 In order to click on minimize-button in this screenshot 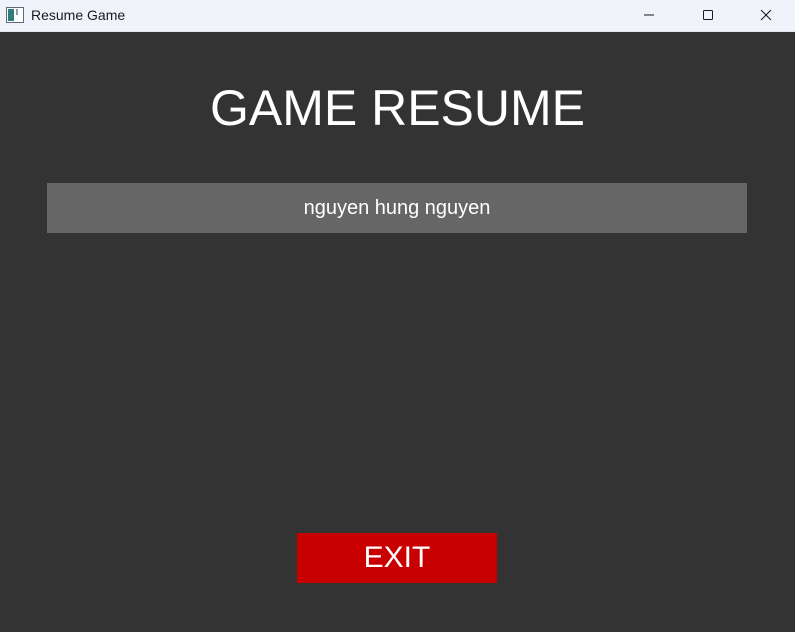, I will do `click(649, 15)`.